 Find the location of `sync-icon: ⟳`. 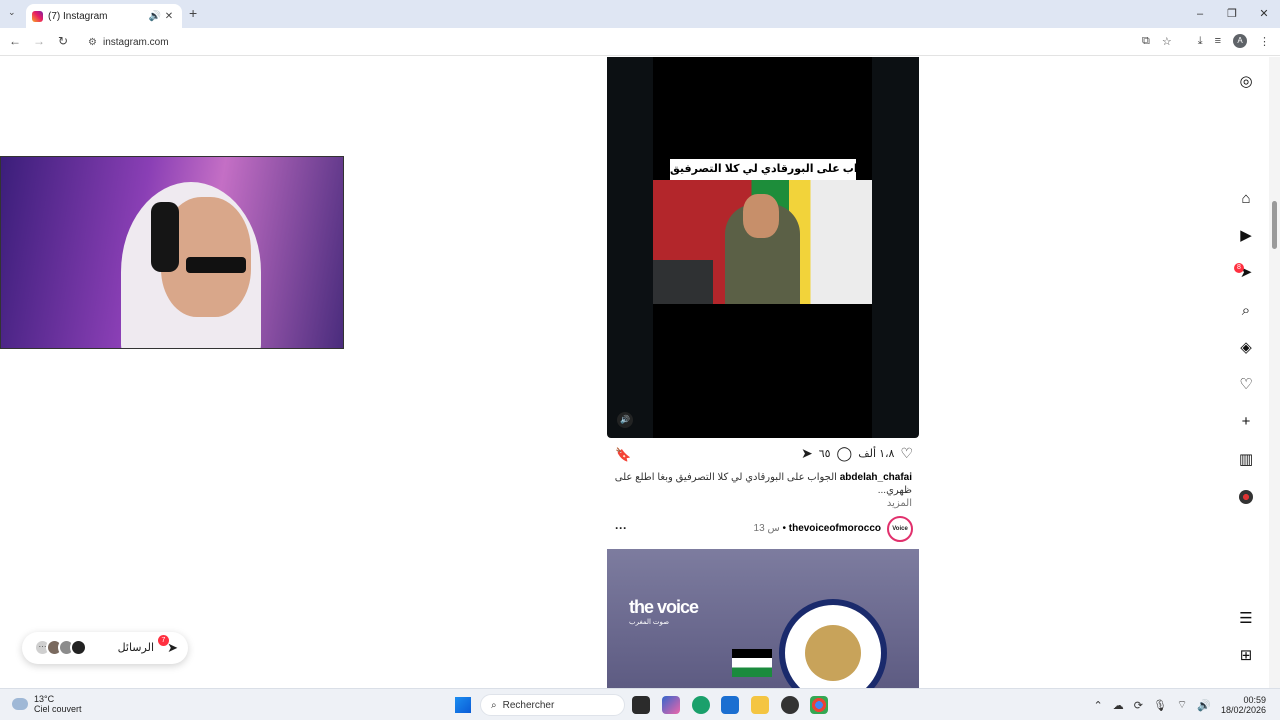

sync-icon: ⟳ is located at coordinates (1138, 705).